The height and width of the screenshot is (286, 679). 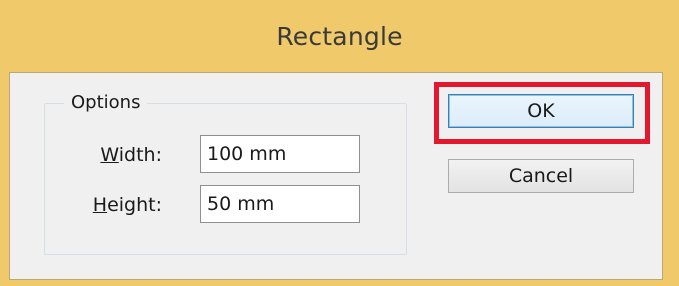 I want to click on height-label-accesskey: H, so click(x=100, y=205).